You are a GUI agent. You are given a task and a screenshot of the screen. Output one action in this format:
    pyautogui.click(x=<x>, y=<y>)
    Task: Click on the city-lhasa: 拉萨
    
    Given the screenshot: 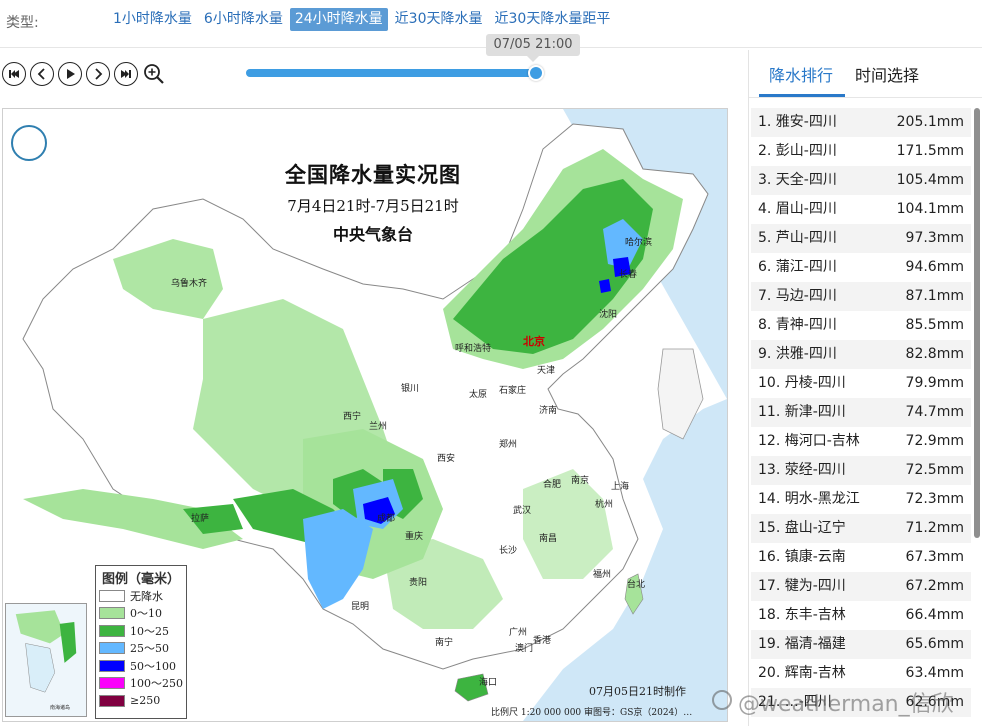 What is the action you would take?
    pyautogui.click(x=200, y=519)
    